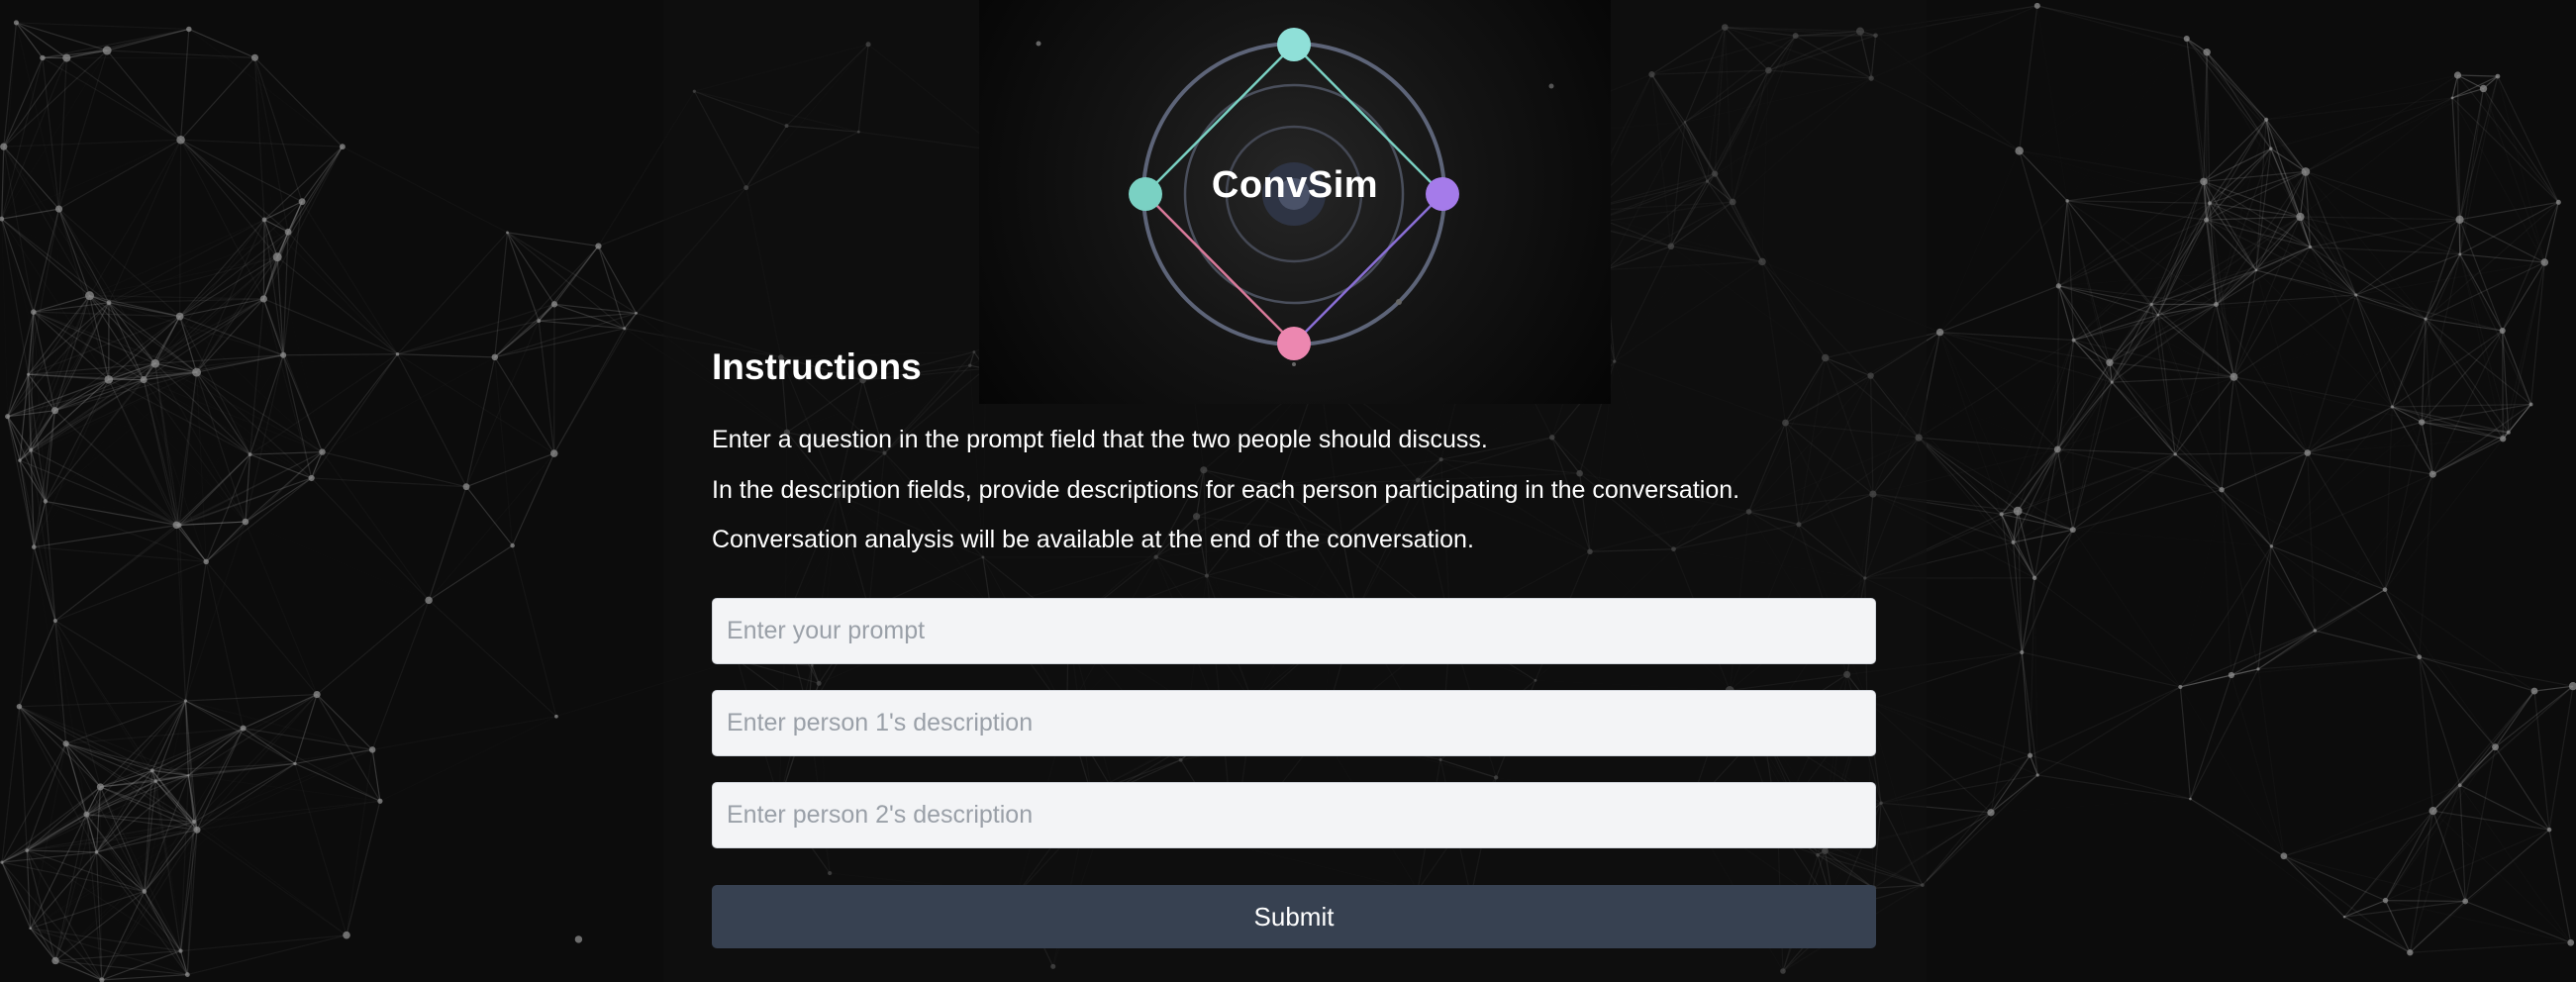 Image resolution: width=2576 pixels, height=982 pixels. Describe the element at coordinates (1294, 723) in the screenshot. I see `person1-description-input` at that location.